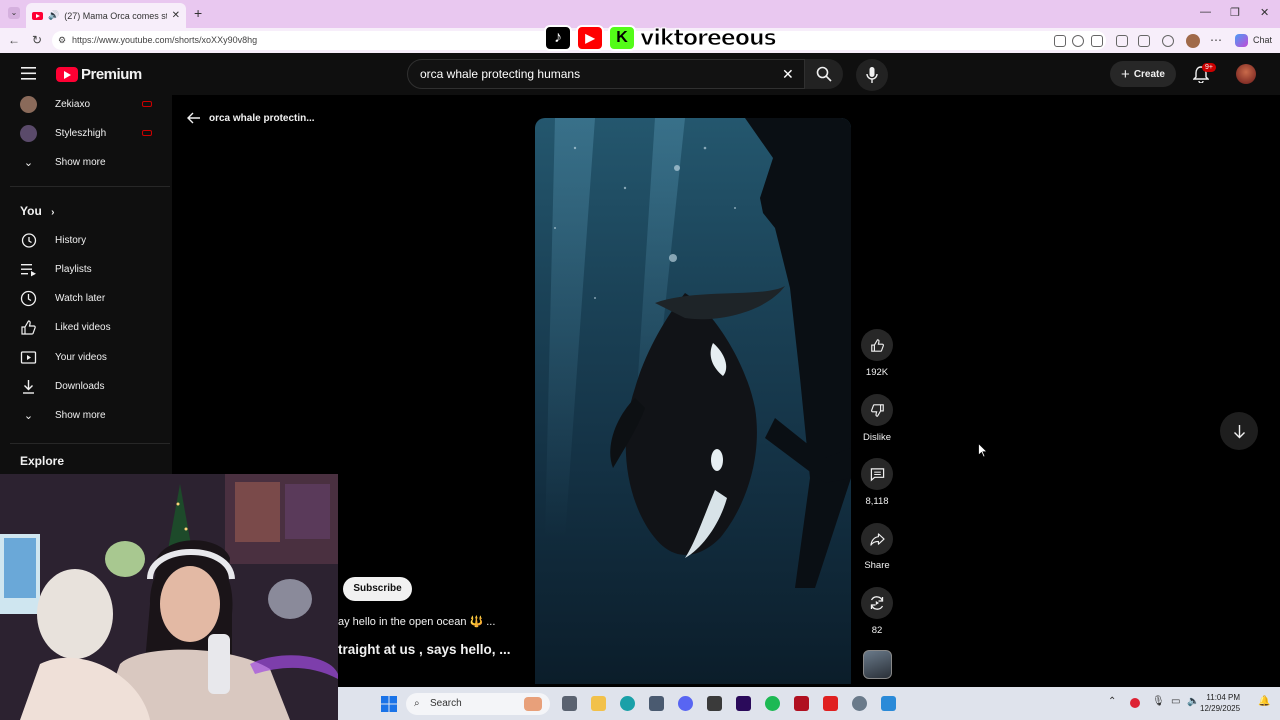 The height and width of the screenshot is (720, 1280). What do you see at coordinates (86, 269) in the screenshot?
I see `sidebar-item-playlists: Playlists` at bounding box center [86, 269].